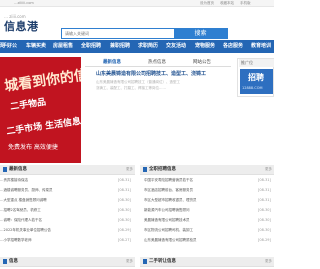 The image size is (320, 269). Describe the element at coordinates (120, 46) in the screenshot. I see `nav-item-parttime: 兼职招聘` at that location.